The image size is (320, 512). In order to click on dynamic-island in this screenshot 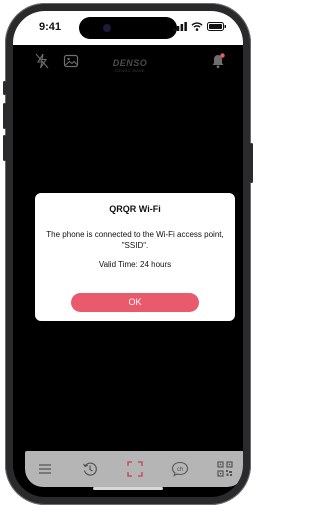, I will do `click(128, 28)`.